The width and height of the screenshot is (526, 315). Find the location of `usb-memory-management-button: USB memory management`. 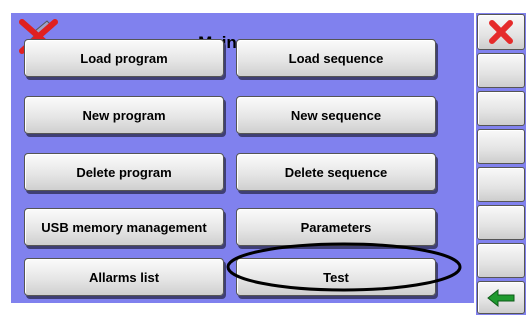

usb-memory-management-button: USB memory management is located at coordinates (124, 227).